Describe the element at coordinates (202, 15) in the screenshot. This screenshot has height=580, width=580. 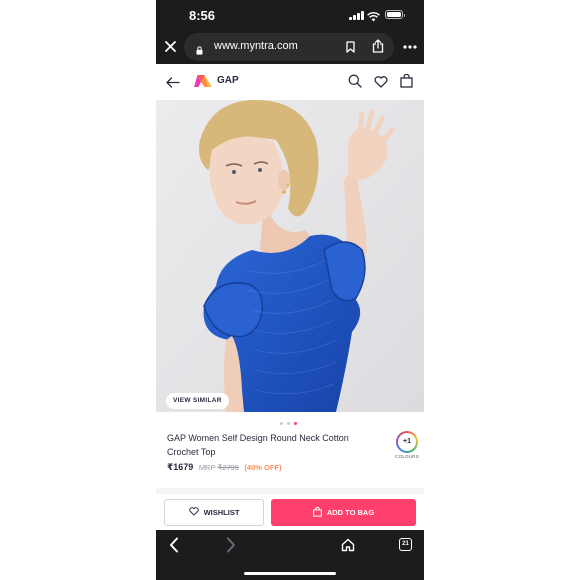
I see `status-time: 8:56` at that location.